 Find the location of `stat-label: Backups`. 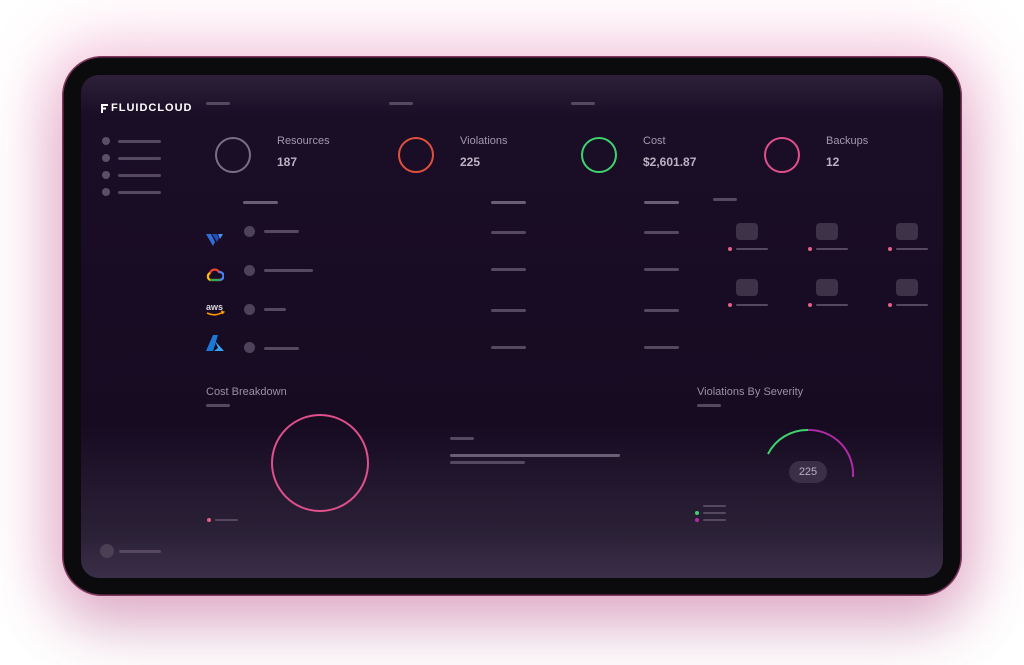

stat-label: Backups is located at coordinates (847, 141).